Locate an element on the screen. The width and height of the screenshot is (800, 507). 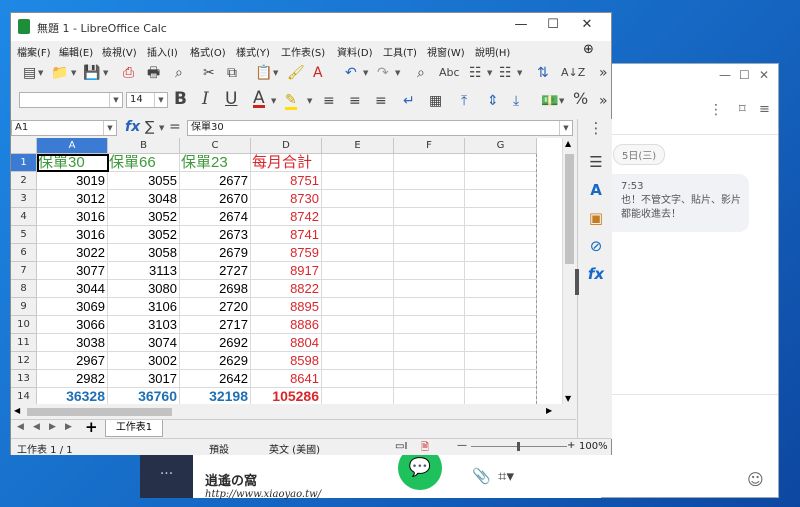
cell-g5 is located at coordinates (501, 235).